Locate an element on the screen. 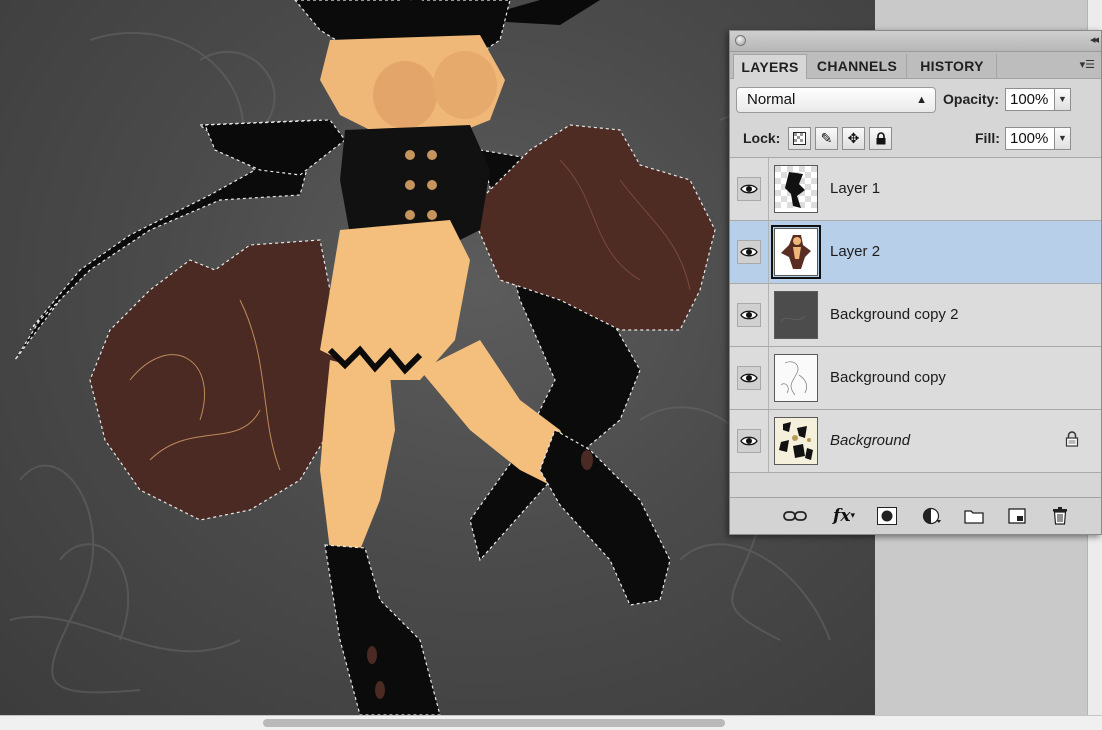 The width and height of the screenshot is (1102, 730). panel-tabs: LAYERS CHANNELS HISTORY ▾☰ is located at coordinates (915, 65).